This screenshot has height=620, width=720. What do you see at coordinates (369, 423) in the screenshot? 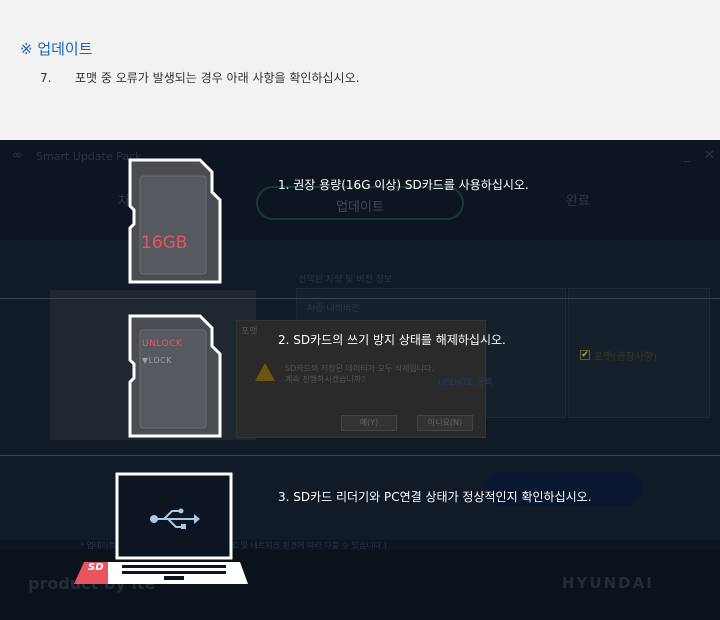
I see `dialog-yes-button: 예(Y)` at bounding box center [369, 423].